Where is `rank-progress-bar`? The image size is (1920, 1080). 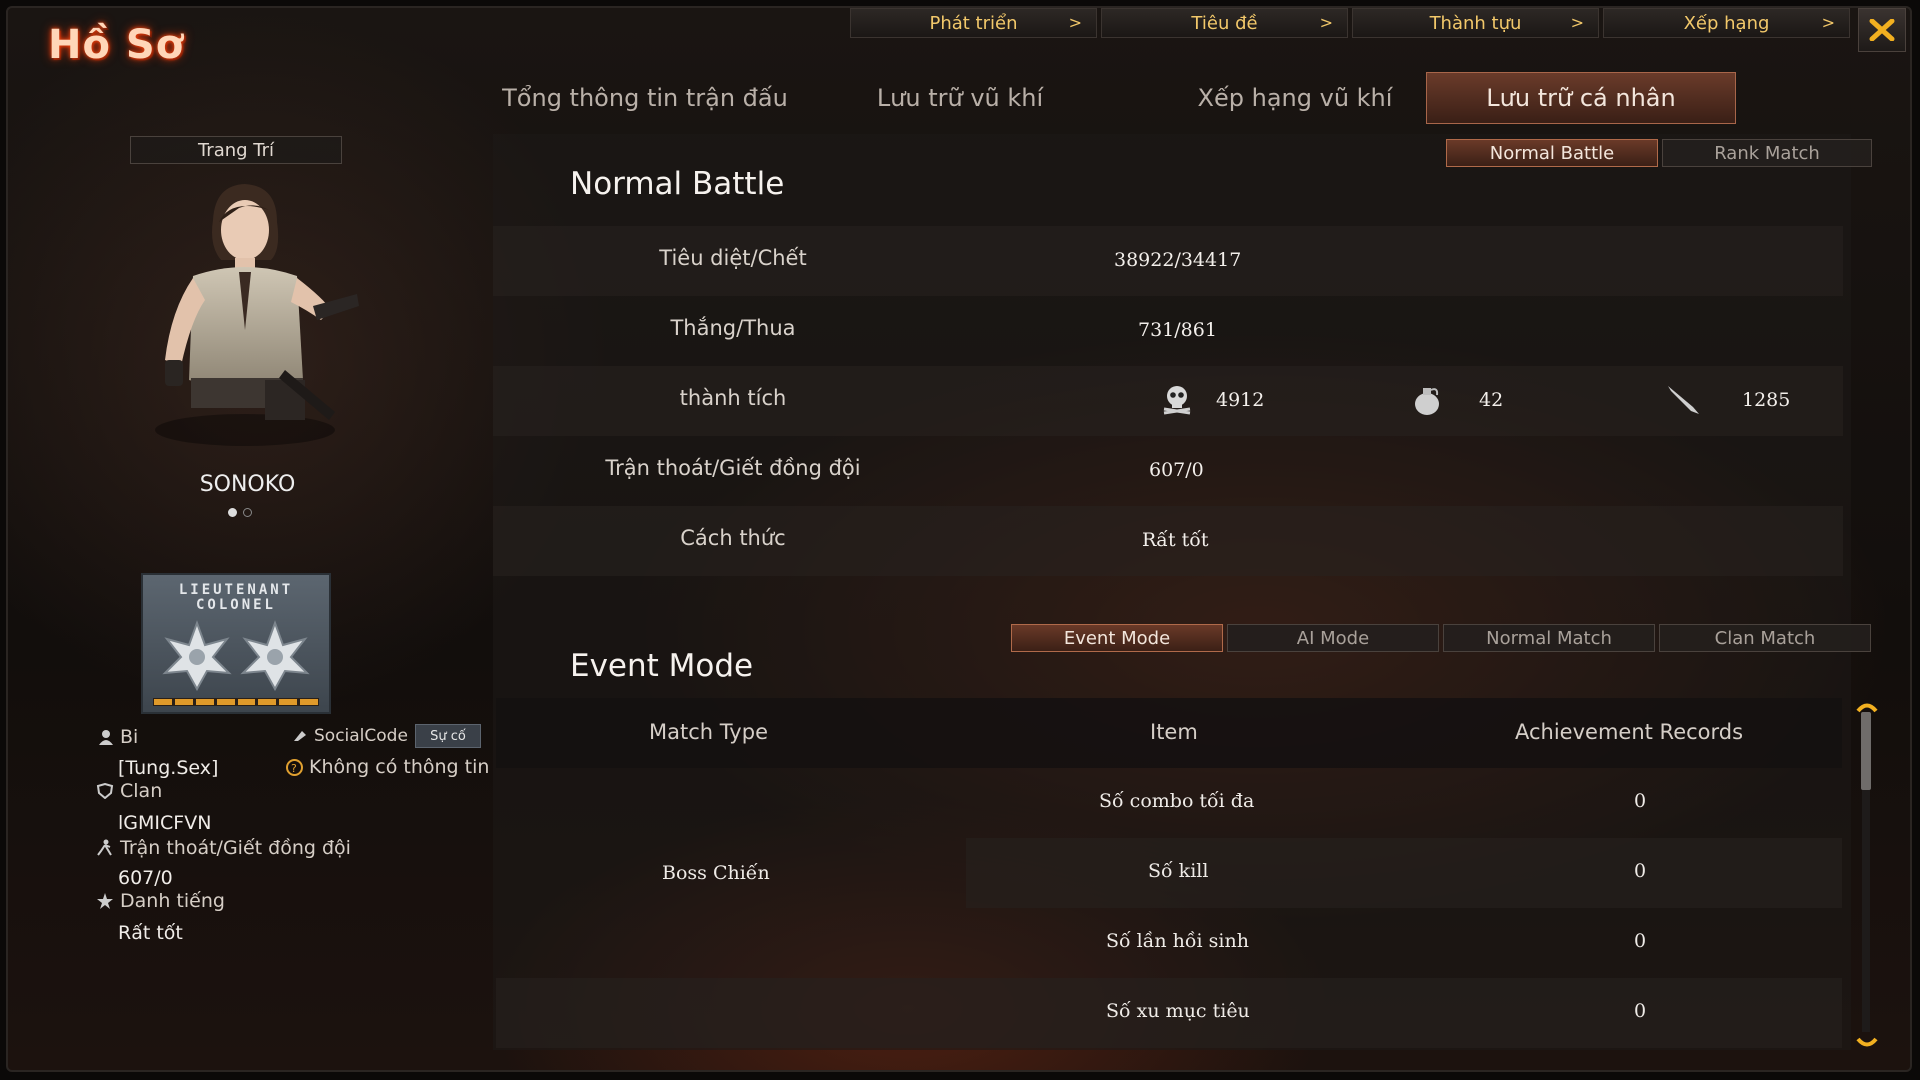
rank-progress-bar is located at coordinates (236, 702).